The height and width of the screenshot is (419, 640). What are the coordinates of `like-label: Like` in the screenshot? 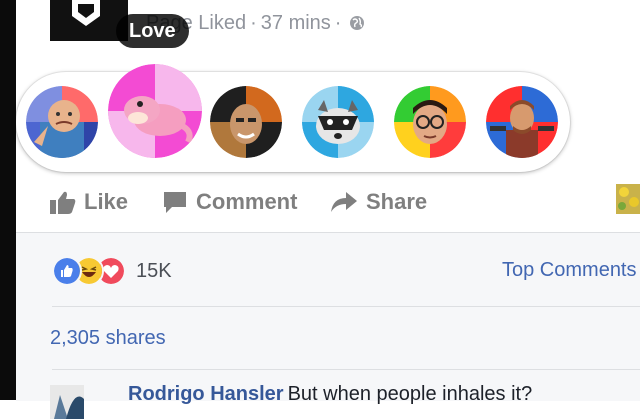 It's located at (106, 201).